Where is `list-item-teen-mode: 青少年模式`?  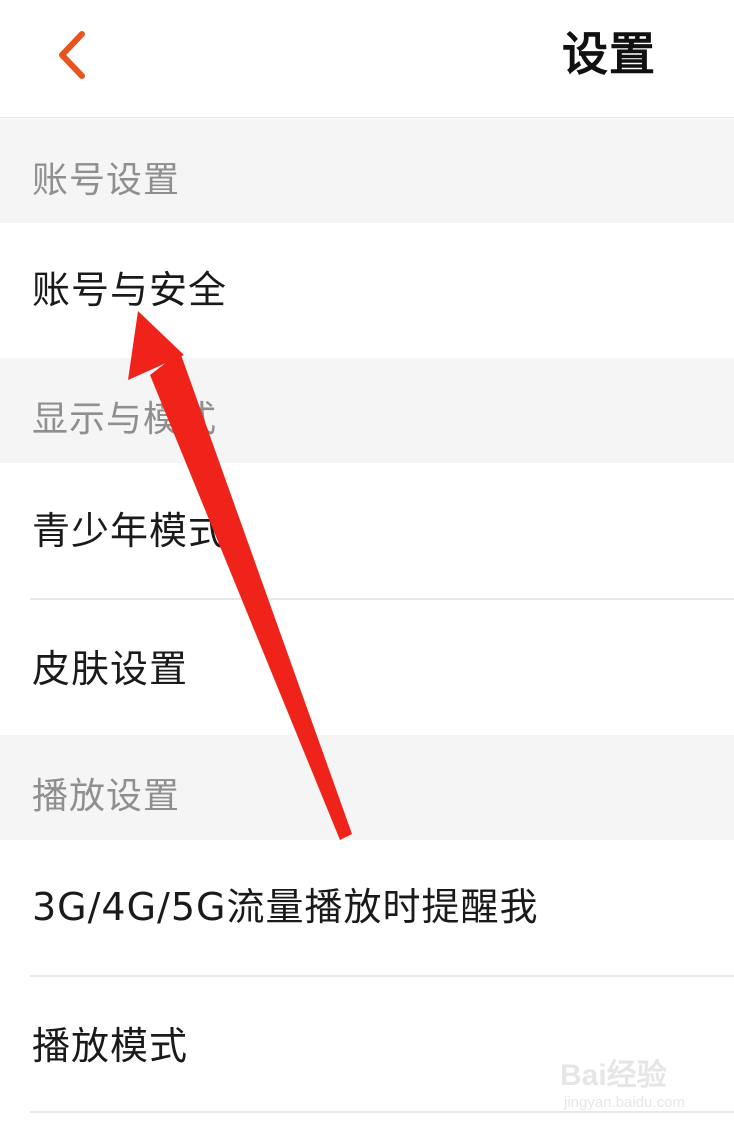
list-item-teen-mode: 青少年模式 is located at coordinates (367, 531).